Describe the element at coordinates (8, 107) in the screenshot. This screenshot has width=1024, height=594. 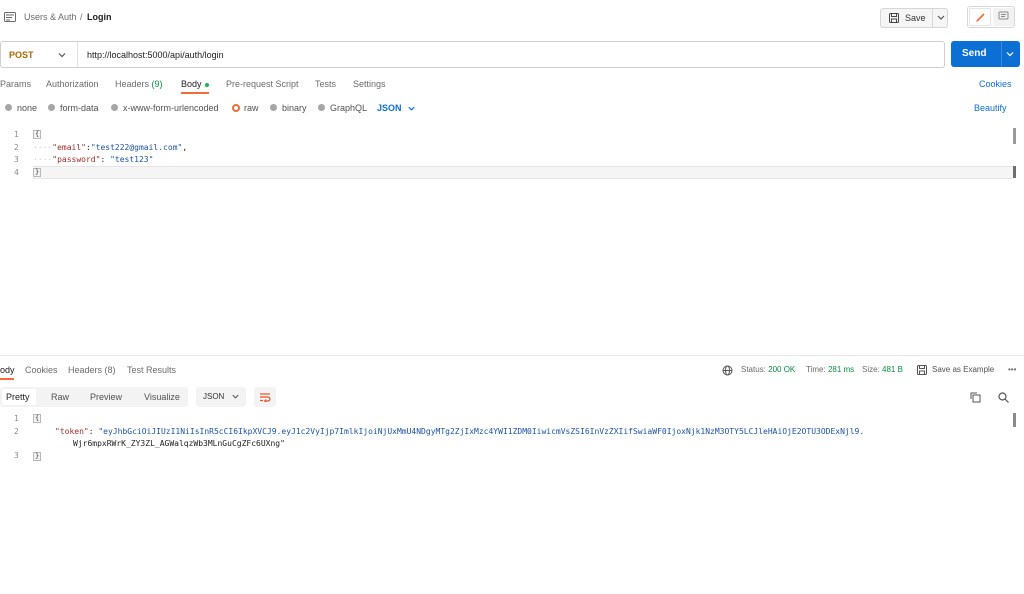
I see `radio-none` at that location.